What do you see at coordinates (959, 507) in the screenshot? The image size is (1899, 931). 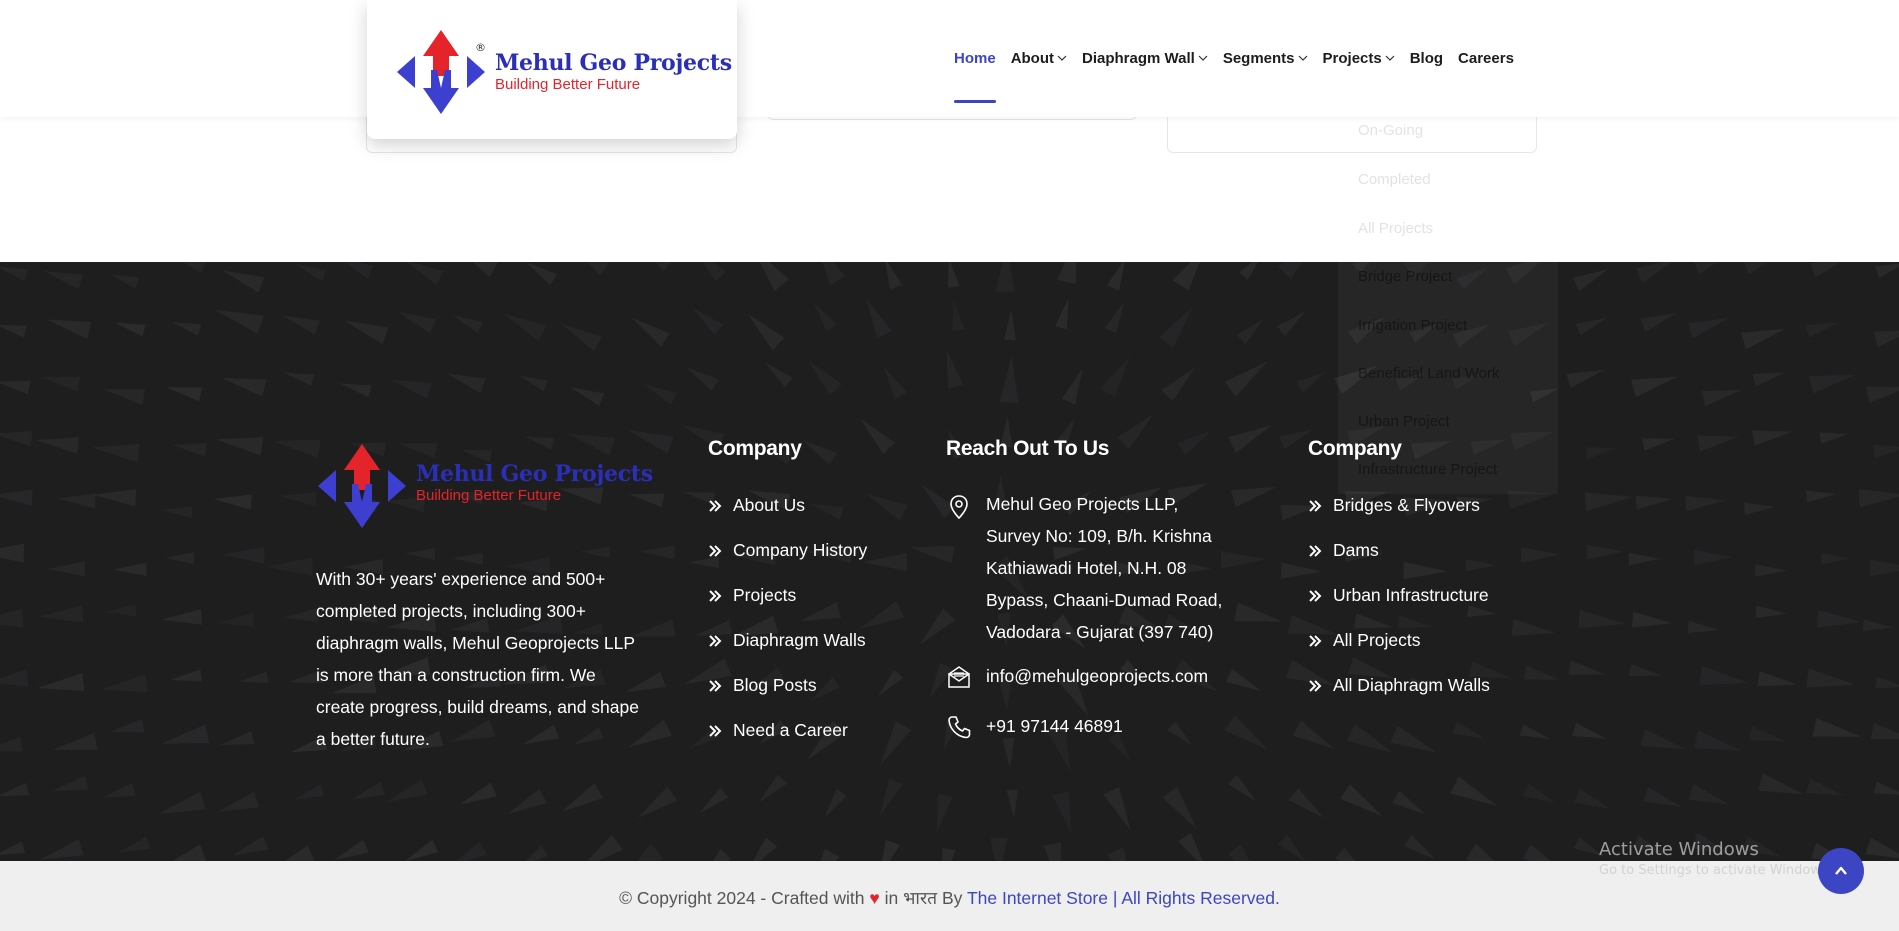 I see `location-pin-icon` at bounding box center [959, 507].